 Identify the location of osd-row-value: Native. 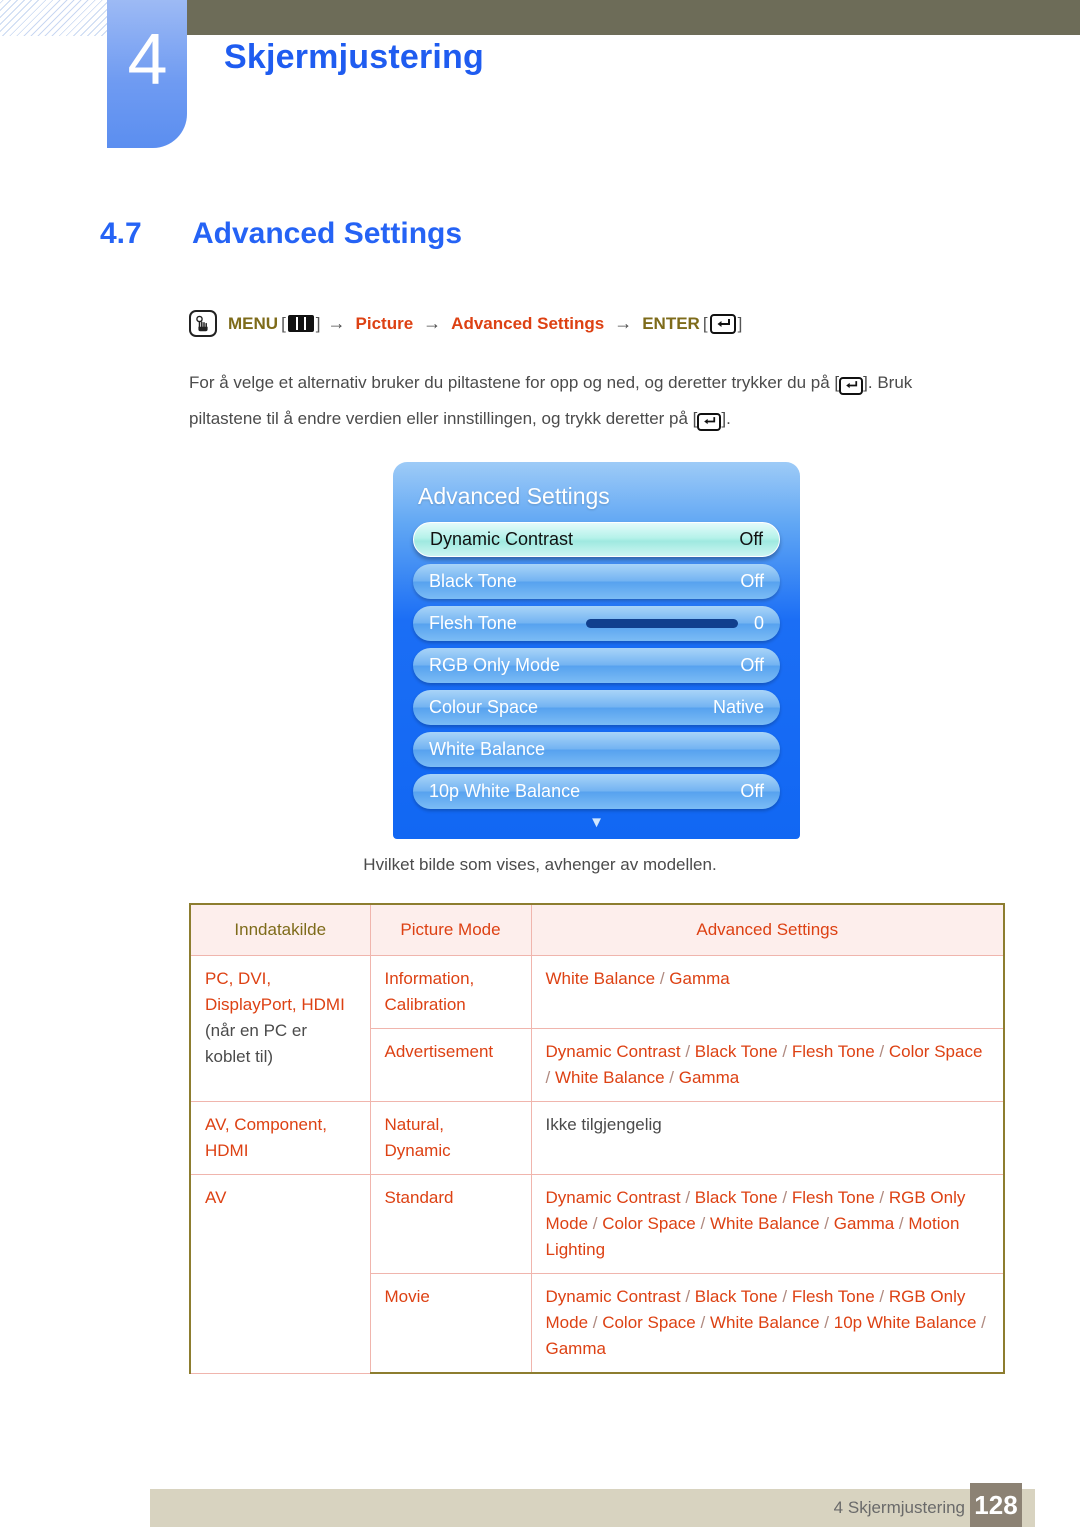
(738, 707).